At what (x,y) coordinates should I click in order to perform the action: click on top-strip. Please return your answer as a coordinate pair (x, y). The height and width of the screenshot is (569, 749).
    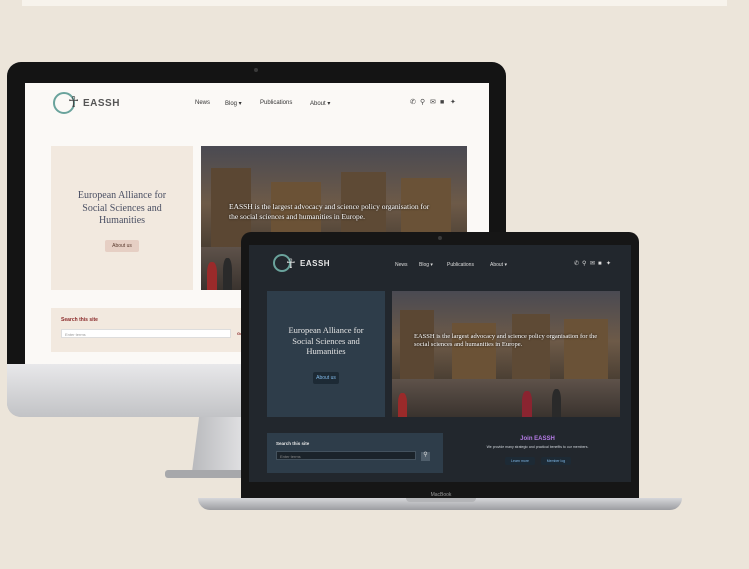
    Looking at the image, I should click on (374, 3).